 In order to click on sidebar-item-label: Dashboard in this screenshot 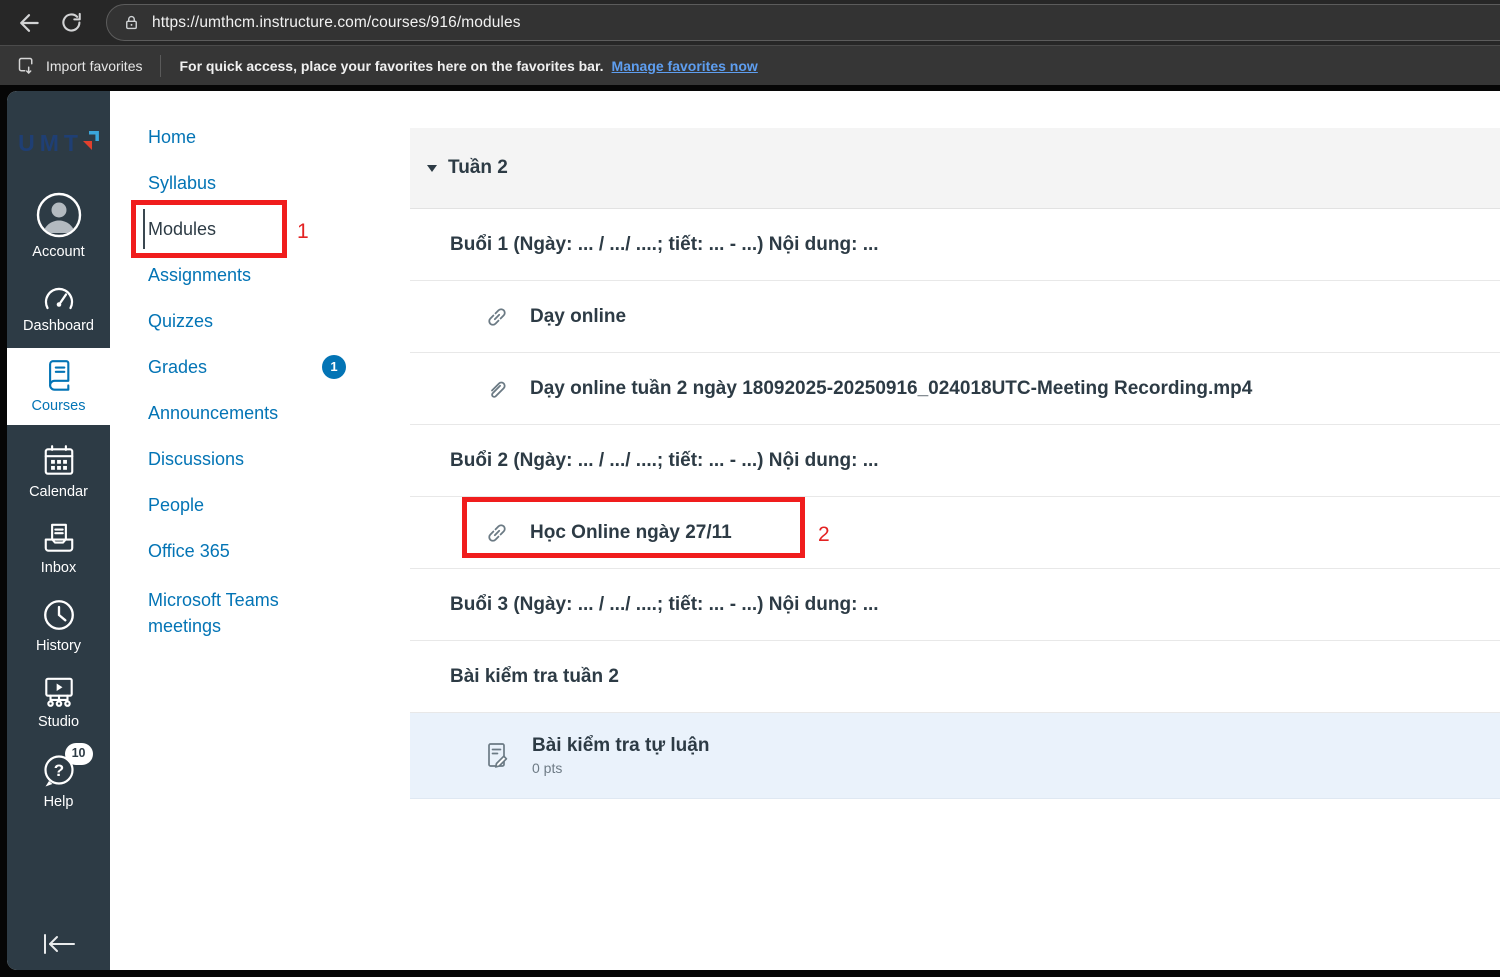, I will do `click(58, 326)`.